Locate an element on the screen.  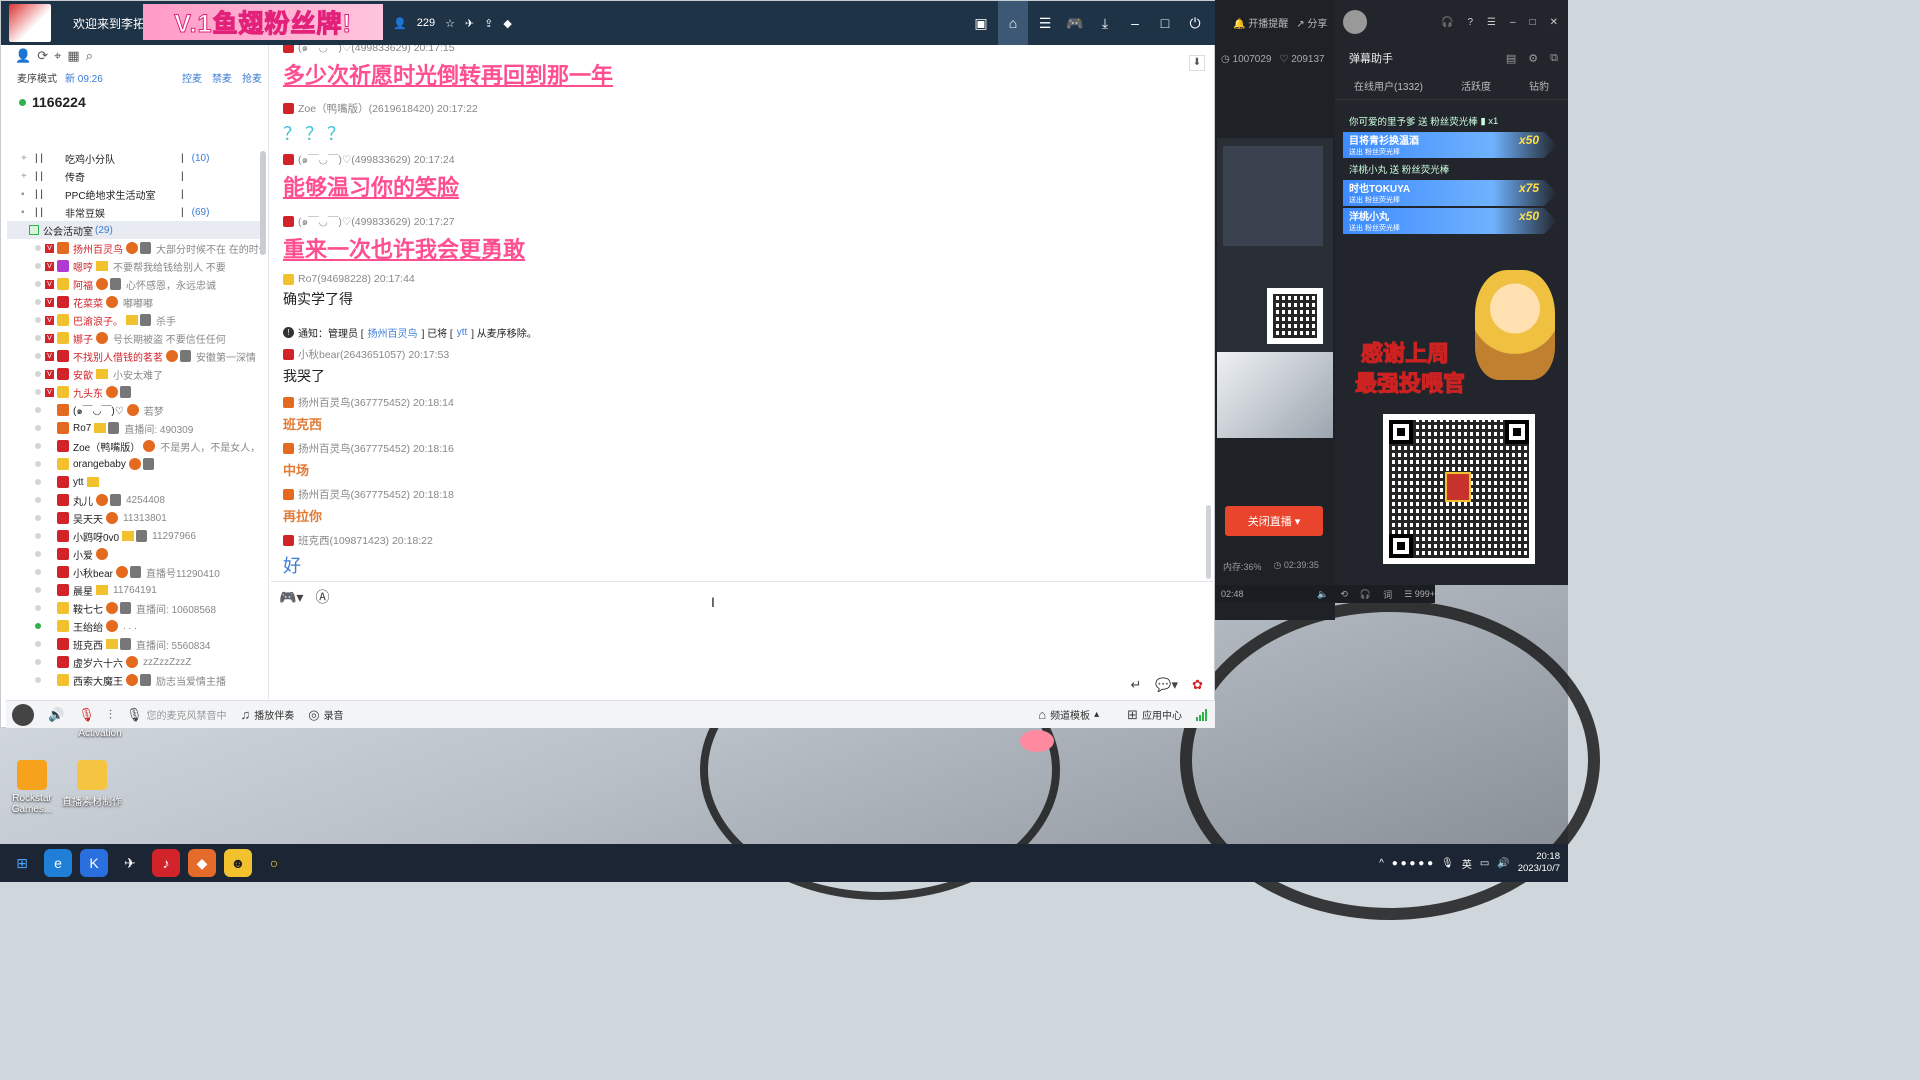
refresh-icon: ⟳ is located at coordinates (42, 56).